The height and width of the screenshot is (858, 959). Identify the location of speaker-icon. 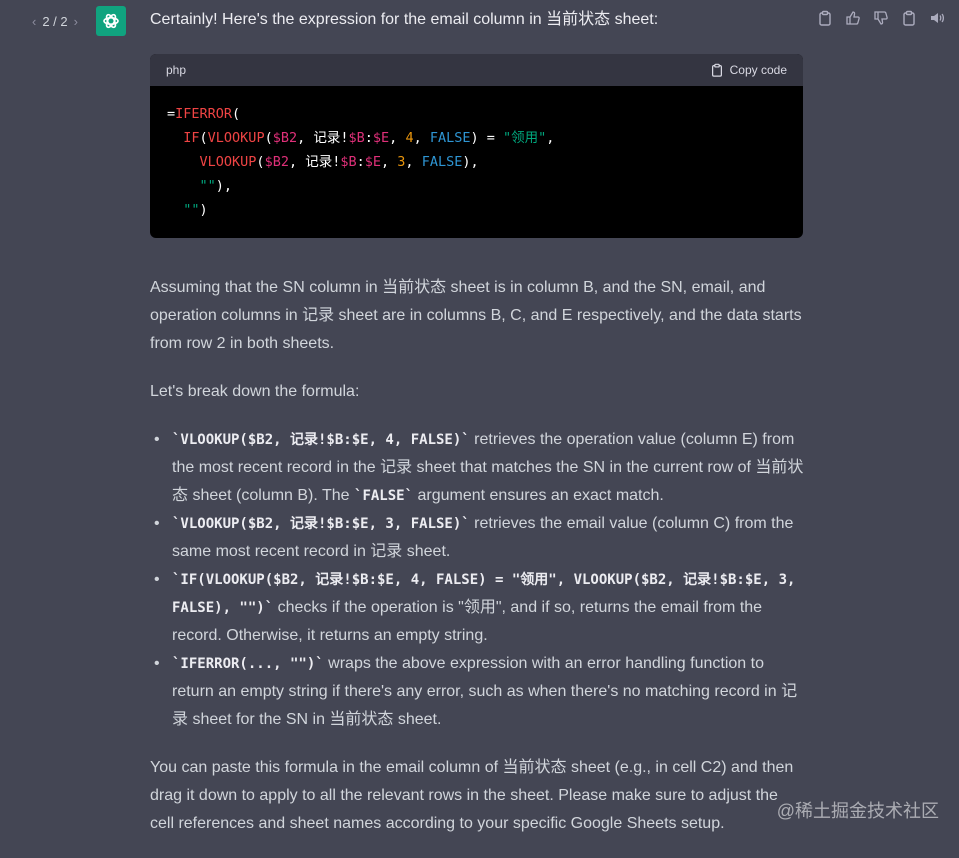
(937, 18).